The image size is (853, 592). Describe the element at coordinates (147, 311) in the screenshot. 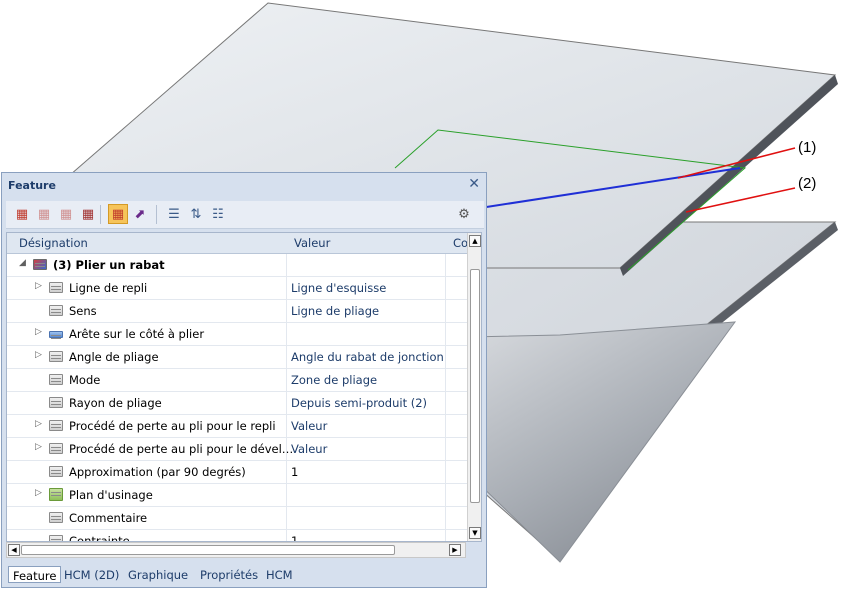

I see `designation-cell: Sens` at that location.